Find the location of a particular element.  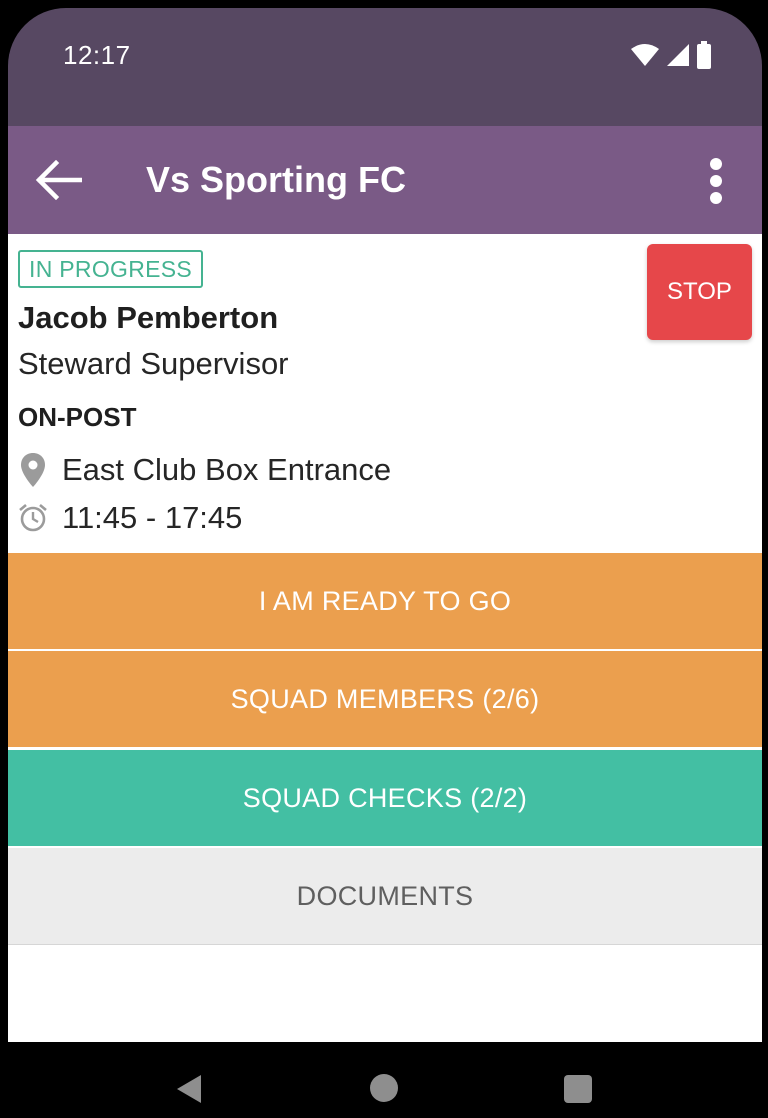

squad-checks-button: SQUAD CHECKS (2/2) is located at coordinates (385, 798).